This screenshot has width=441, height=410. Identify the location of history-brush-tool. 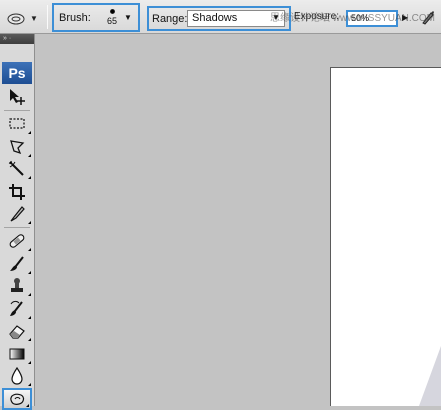
(17, 309).